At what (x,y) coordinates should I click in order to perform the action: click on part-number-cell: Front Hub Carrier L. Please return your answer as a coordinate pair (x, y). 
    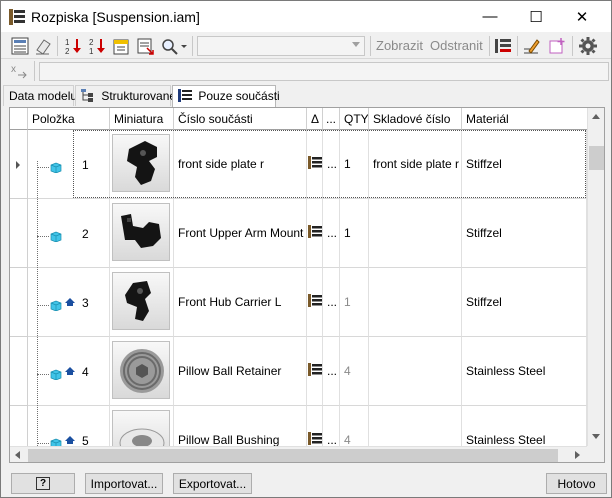
    Looking at the image, I should click on (240, 302).